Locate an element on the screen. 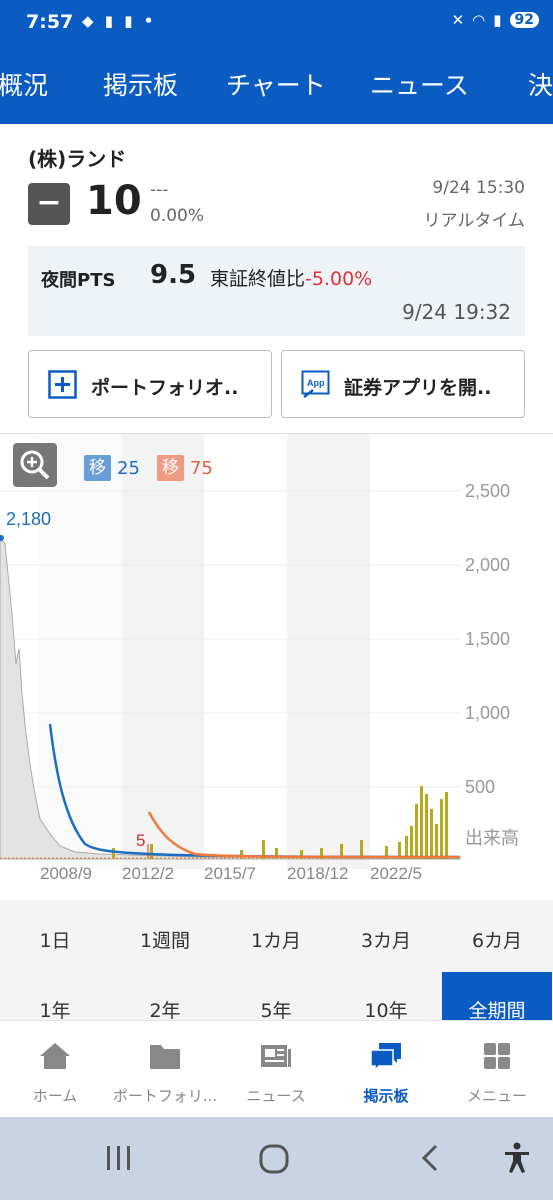 The height and width of the screenshot is (1200, 553). nav-board-label: 掲示板 is located at coordinates (386, 1096).